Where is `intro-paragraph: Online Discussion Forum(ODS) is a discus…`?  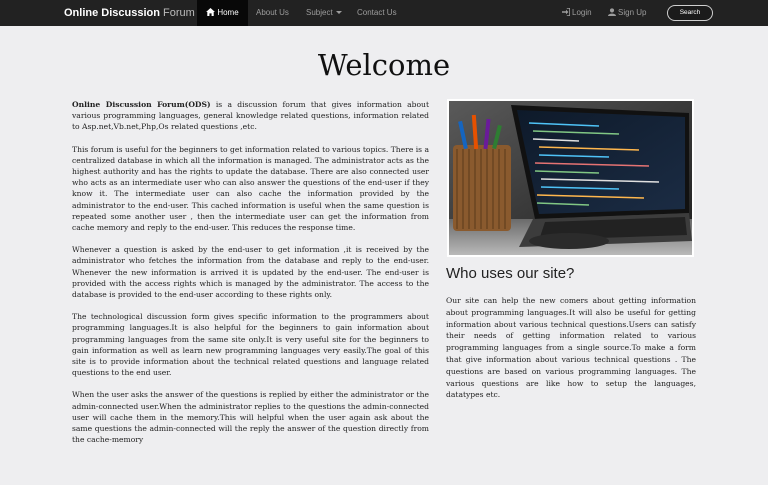
intro-paragraph: Online Discussion Forum(ODS) is a discus… is located at coordinates (250, 116).